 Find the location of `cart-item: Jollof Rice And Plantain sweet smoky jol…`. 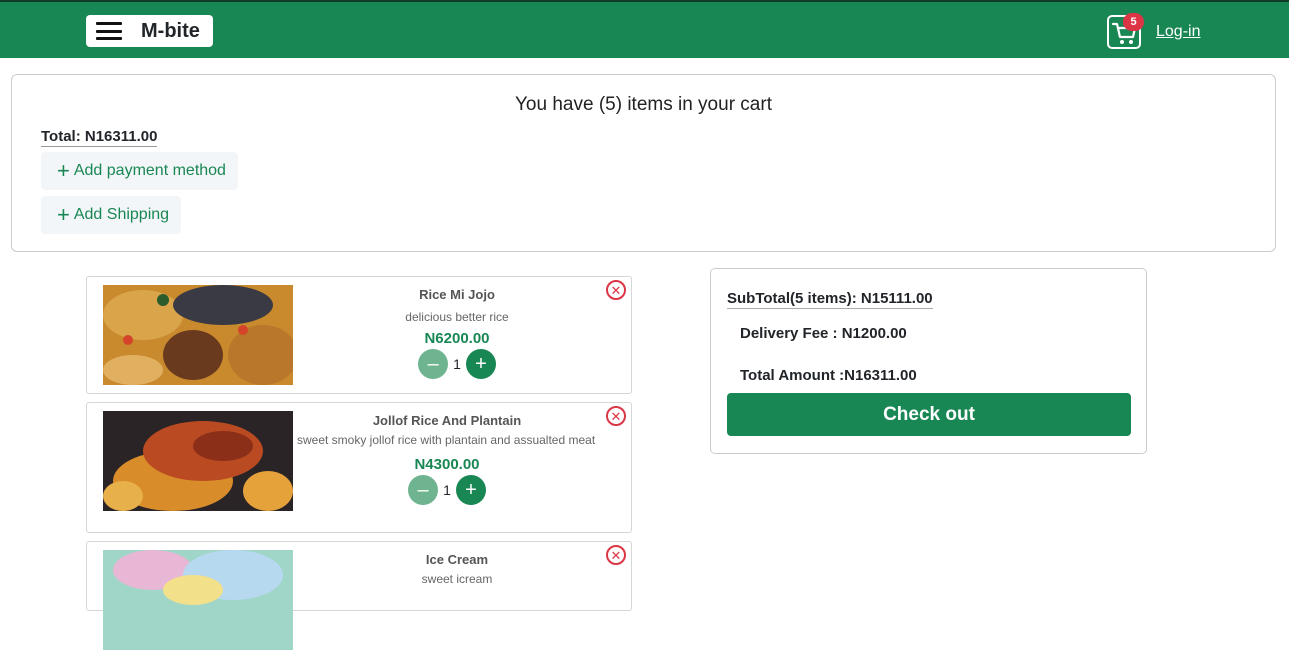

cart-item: Jollof Rice And Plantain sweet smoky jol… is located at coordinates (359, 467).